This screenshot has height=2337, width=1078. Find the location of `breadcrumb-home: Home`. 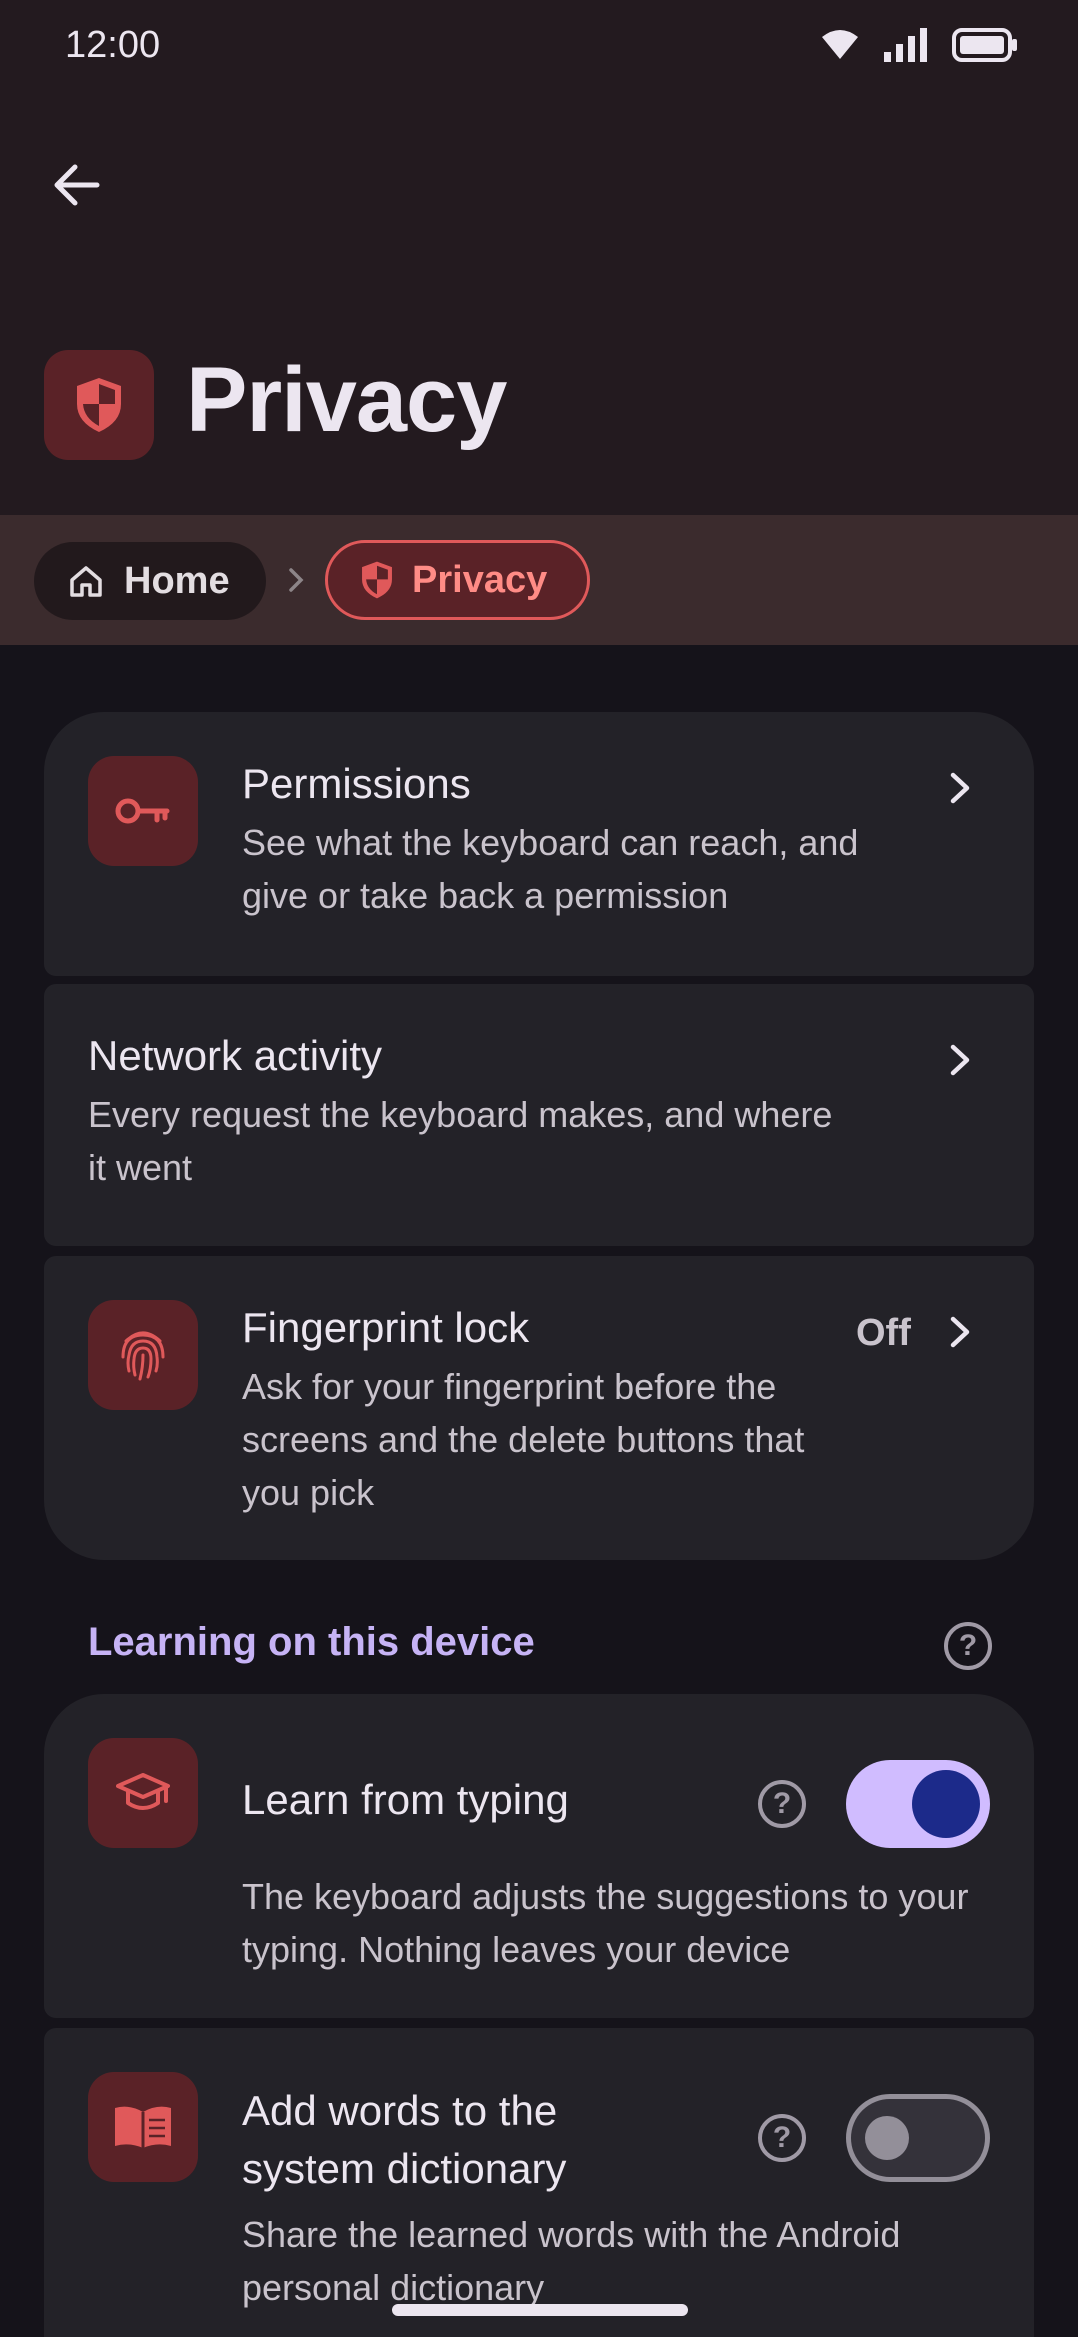

breadcrumb-home: Home is located at coordinates (150, 581).